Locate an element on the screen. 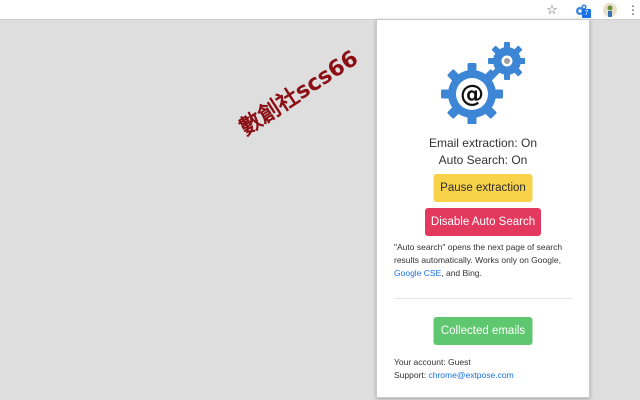  browser-toolbar: ☆ 7 ⋮ is located at coordinates (320, 10).